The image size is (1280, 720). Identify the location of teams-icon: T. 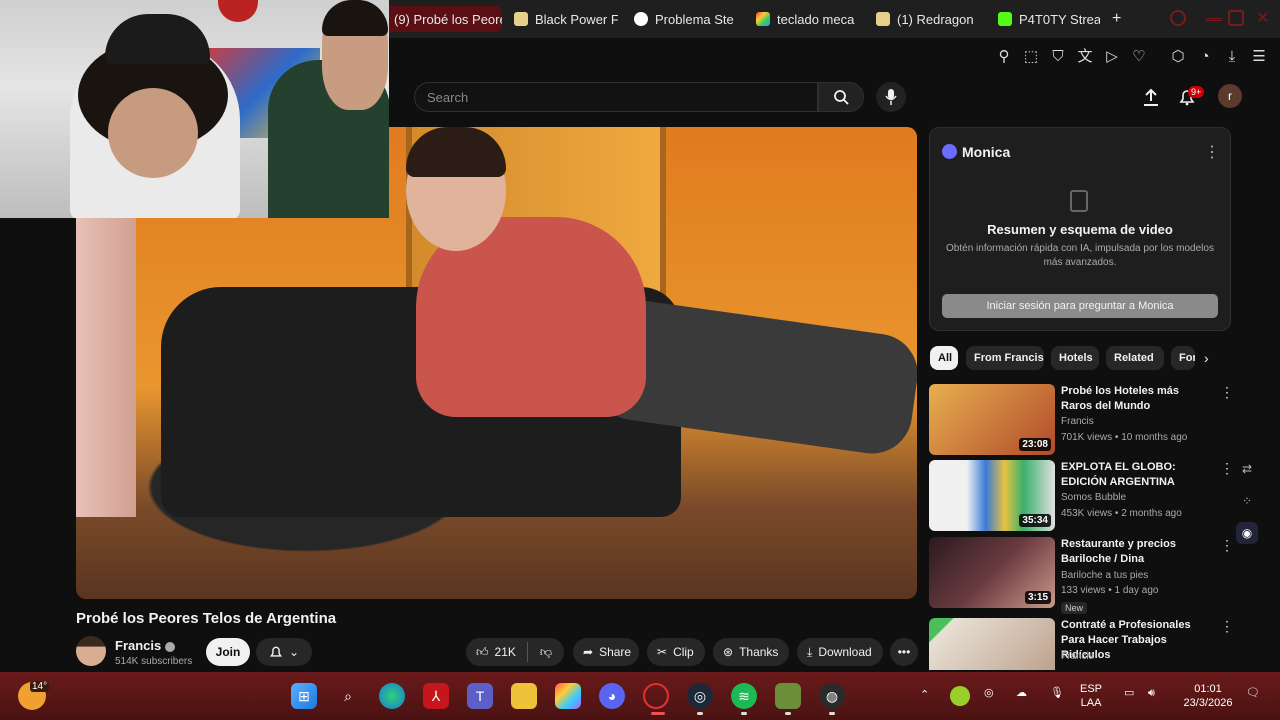
(480, 696).